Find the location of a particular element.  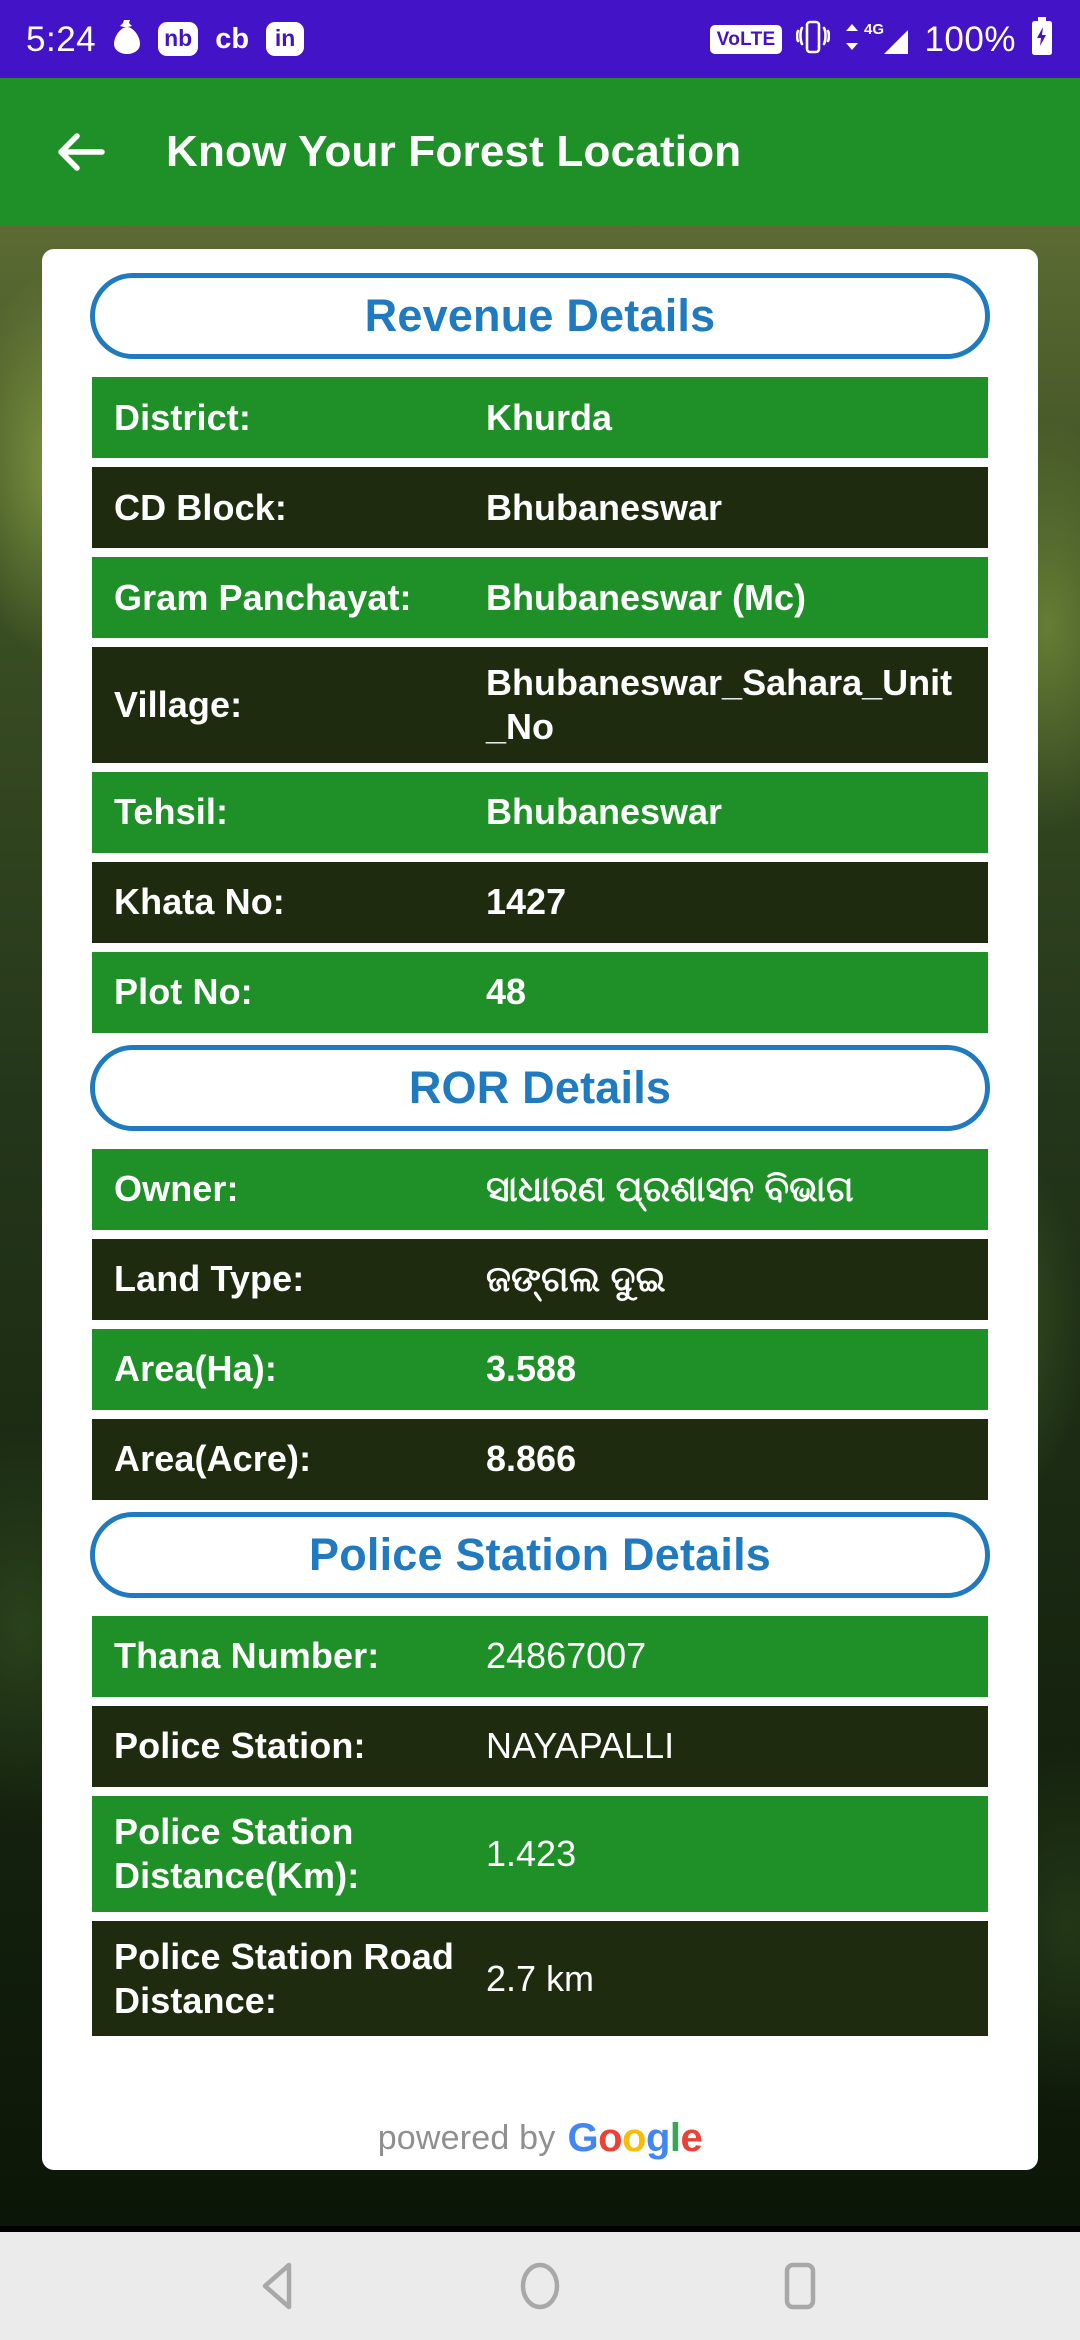

status-bar-left: 5:24 nb cb in is located at coordinates (165, 39).